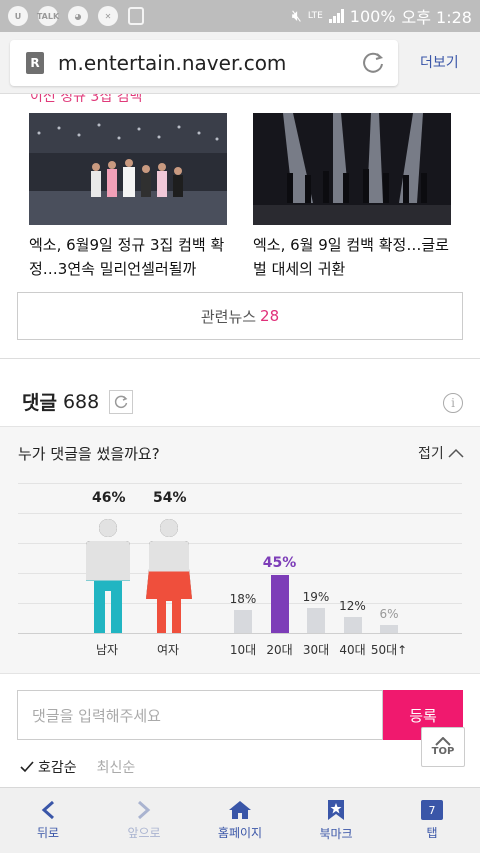 Image resolution: width=480 pixels, height=853 pixels. I want to click on news-card: 엑소, 6월 9일 컴백 확정…글로벌 대세의 귀환, so click(353, 197).